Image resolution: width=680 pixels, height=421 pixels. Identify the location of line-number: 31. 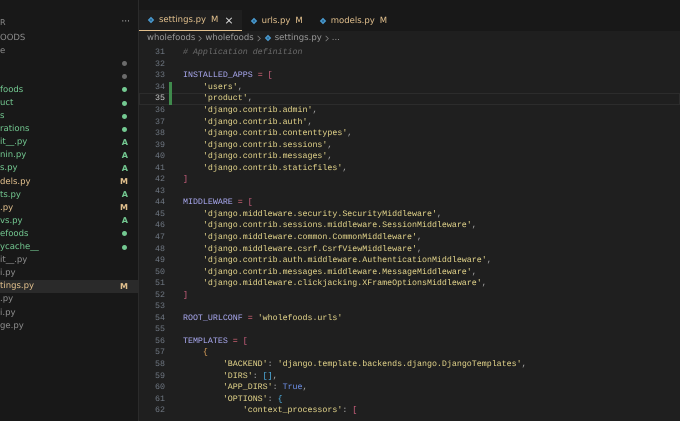
(159, 53).